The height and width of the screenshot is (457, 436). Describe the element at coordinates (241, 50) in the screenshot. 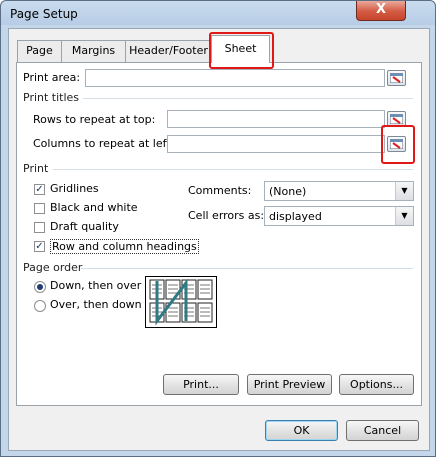

I see `sheet-tab-highlight` at that location.